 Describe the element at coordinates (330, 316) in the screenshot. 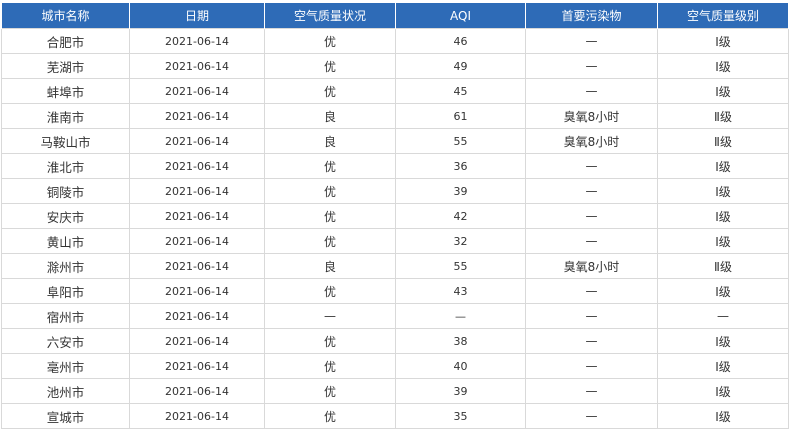

I see `cell-status: —` at that location.